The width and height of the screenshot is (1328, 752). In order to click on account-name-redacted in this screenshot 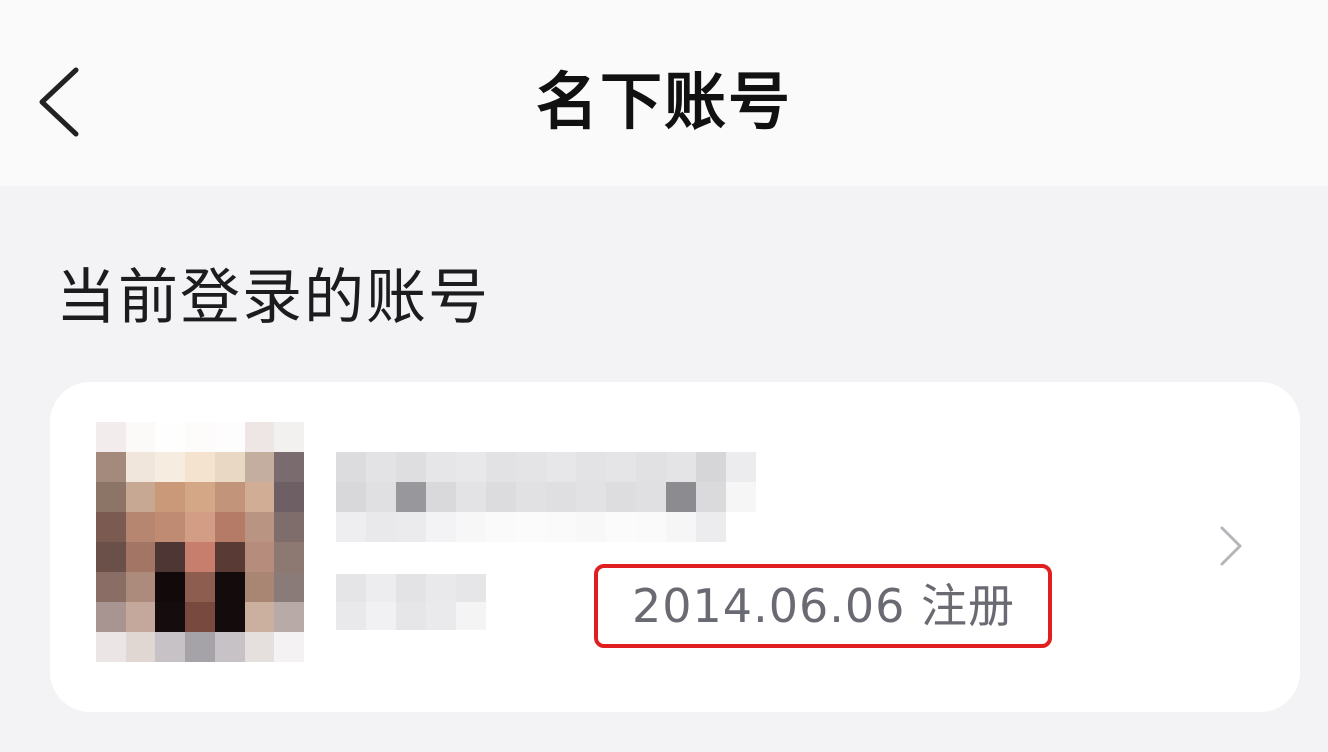, I will do `click(546, 497)`.